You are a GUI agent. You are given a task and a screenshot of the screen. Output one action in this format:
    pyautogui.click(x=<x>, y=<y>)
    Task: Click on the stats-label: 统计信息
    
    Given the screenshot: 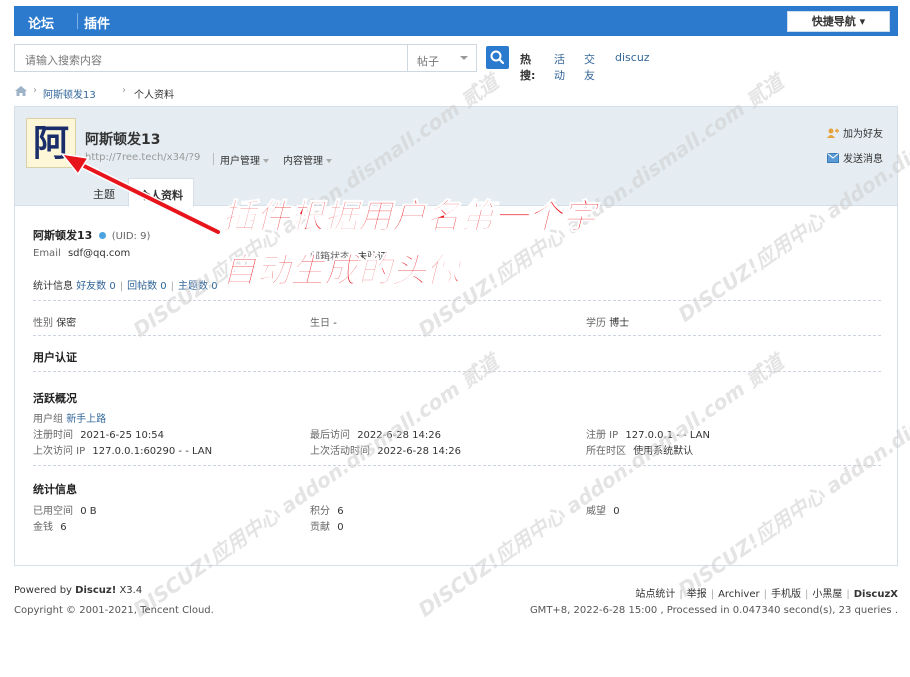 What is the action you would take?
    pyautogui.click(x=53, y=286)
    